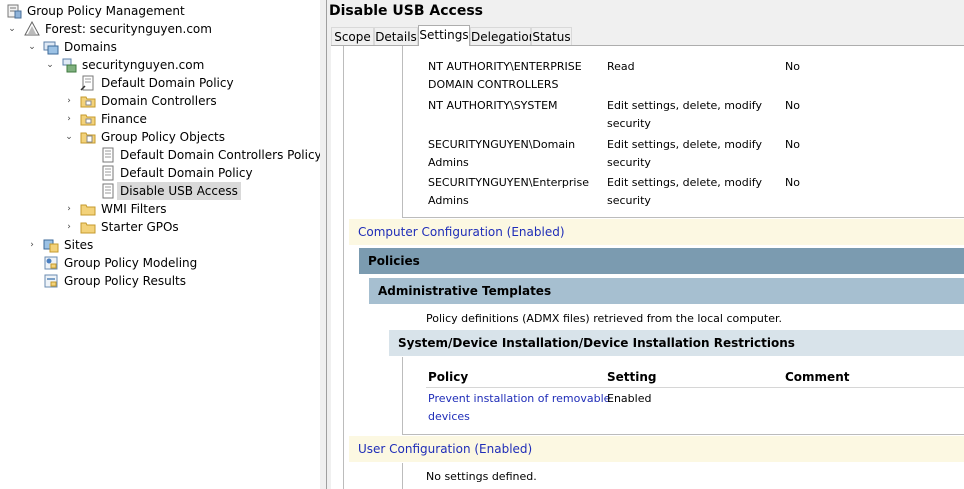 The image size is (964, 489). Describe the element at coordinates (632, 377) in the screenshot. I see `column-header-setting: Setting` at that location.